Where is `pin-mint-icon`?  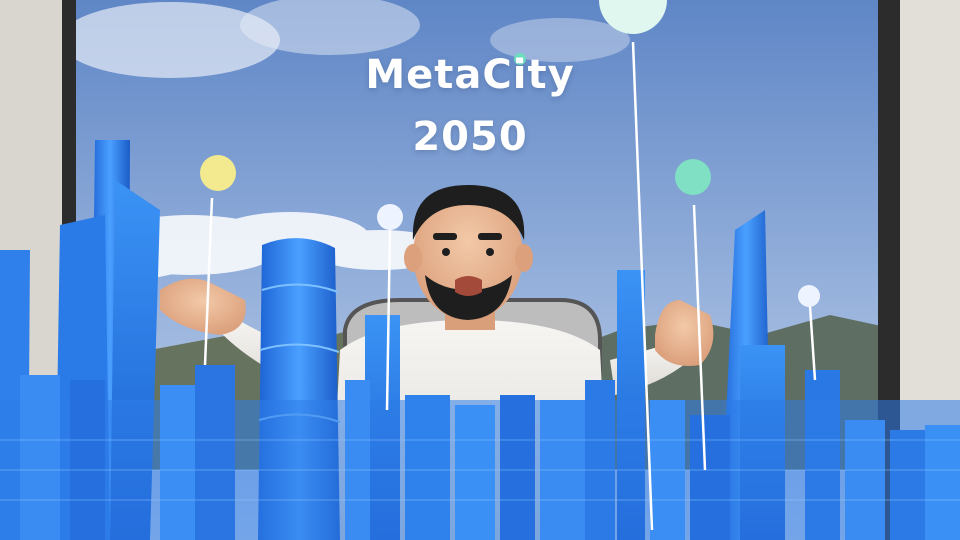
pin-mint-icon is located at coordinates (693, 177).